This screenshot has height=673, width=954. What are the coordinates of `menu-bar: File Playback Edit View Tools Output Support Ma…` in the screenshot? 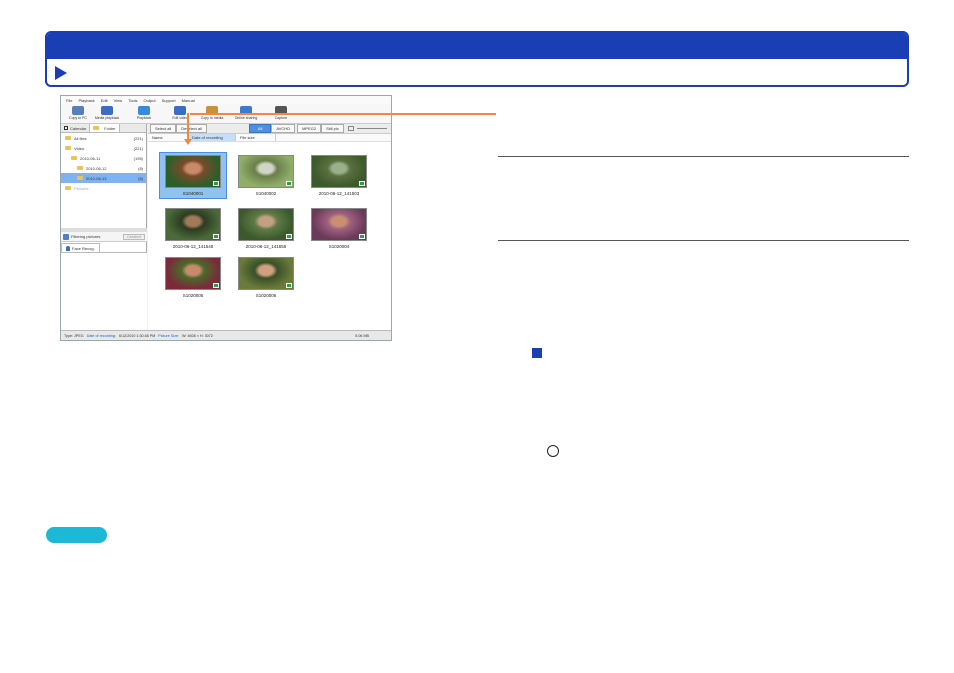 It's located at (226, 100).